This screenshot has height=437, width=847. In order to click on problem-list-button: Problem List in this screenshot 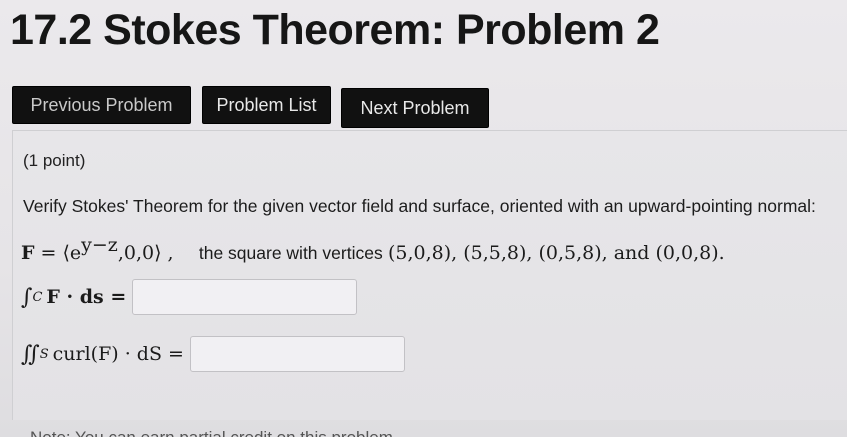, I will do `click(266, 105)`.